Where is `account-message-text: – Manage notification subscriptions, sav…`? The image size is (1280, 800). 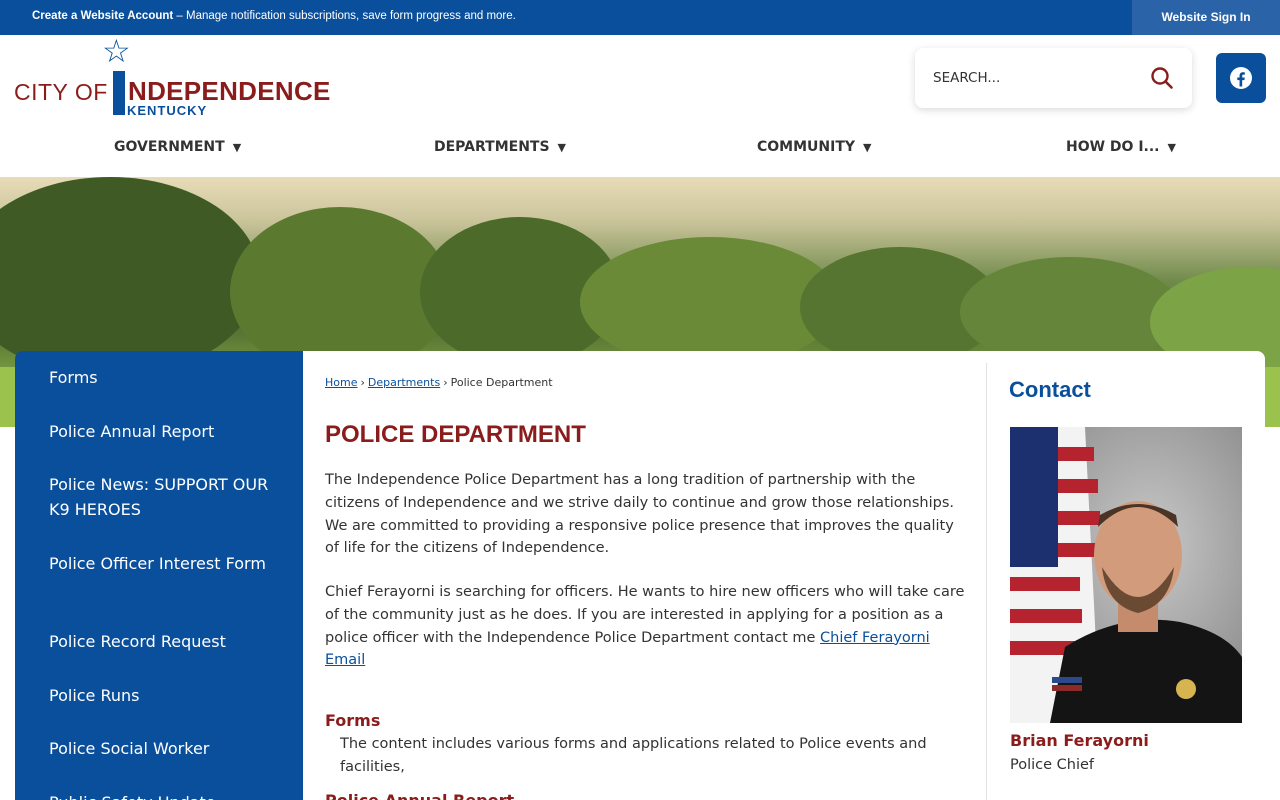
account-message-text: – Manage notification subscriptions, sav… is located at coordinates (344, 16).